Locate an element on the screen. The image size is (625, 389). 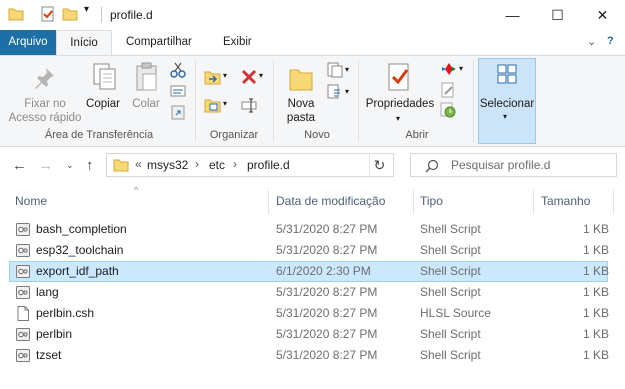
properties-button: Propriedades is located at coordinates (400, 104).